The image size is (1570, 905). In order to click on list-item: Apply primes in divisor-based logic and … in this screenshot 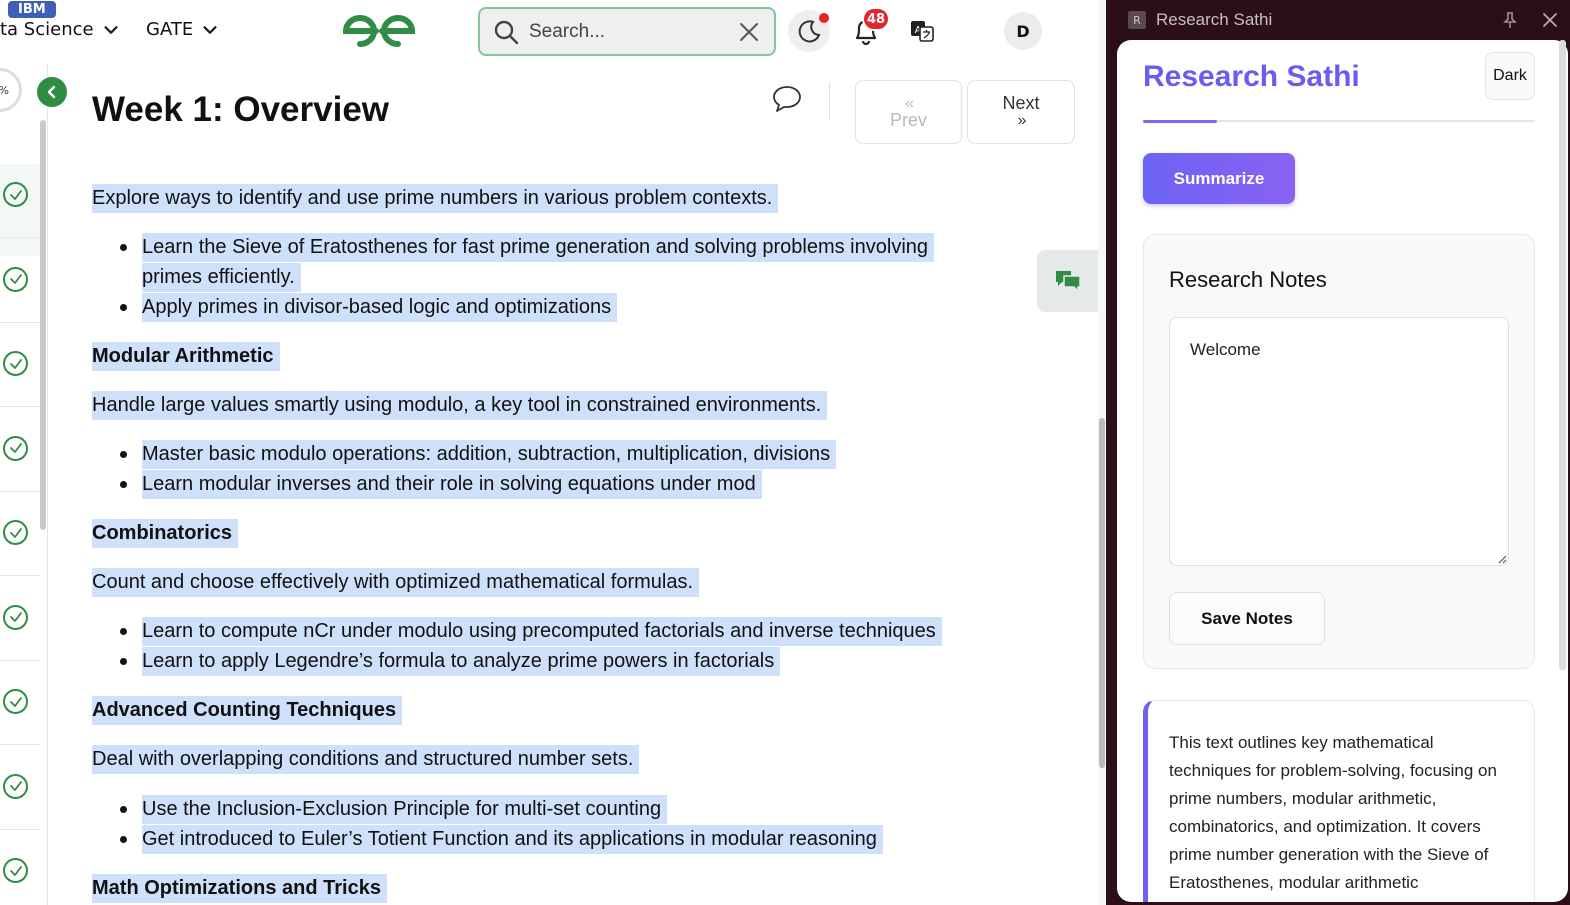, I will do `click(380, 307)`.